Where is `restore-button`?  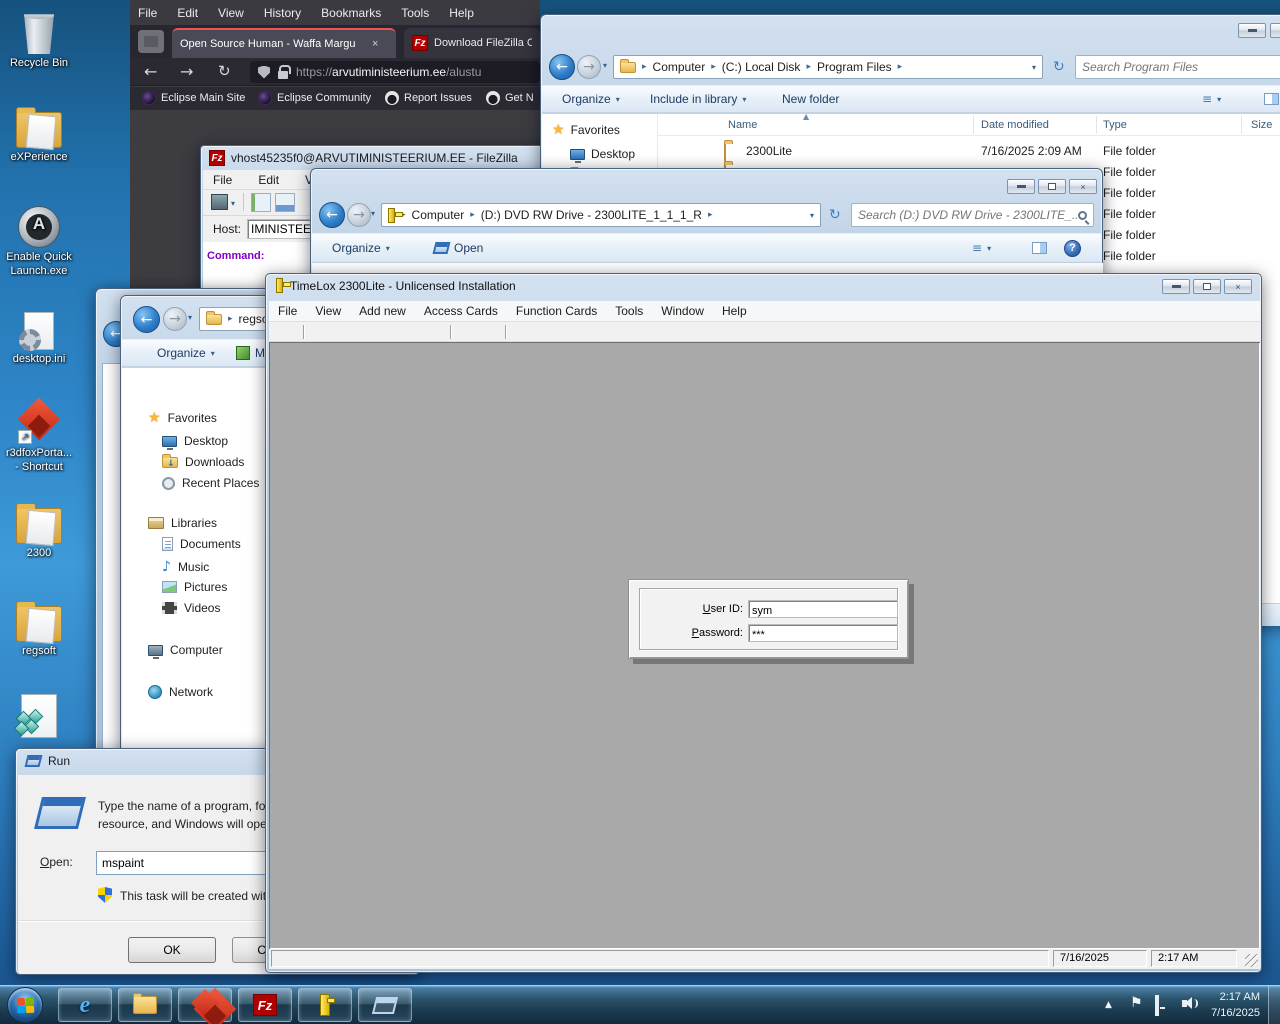 restore-button is located at coordinates (1207, 286).